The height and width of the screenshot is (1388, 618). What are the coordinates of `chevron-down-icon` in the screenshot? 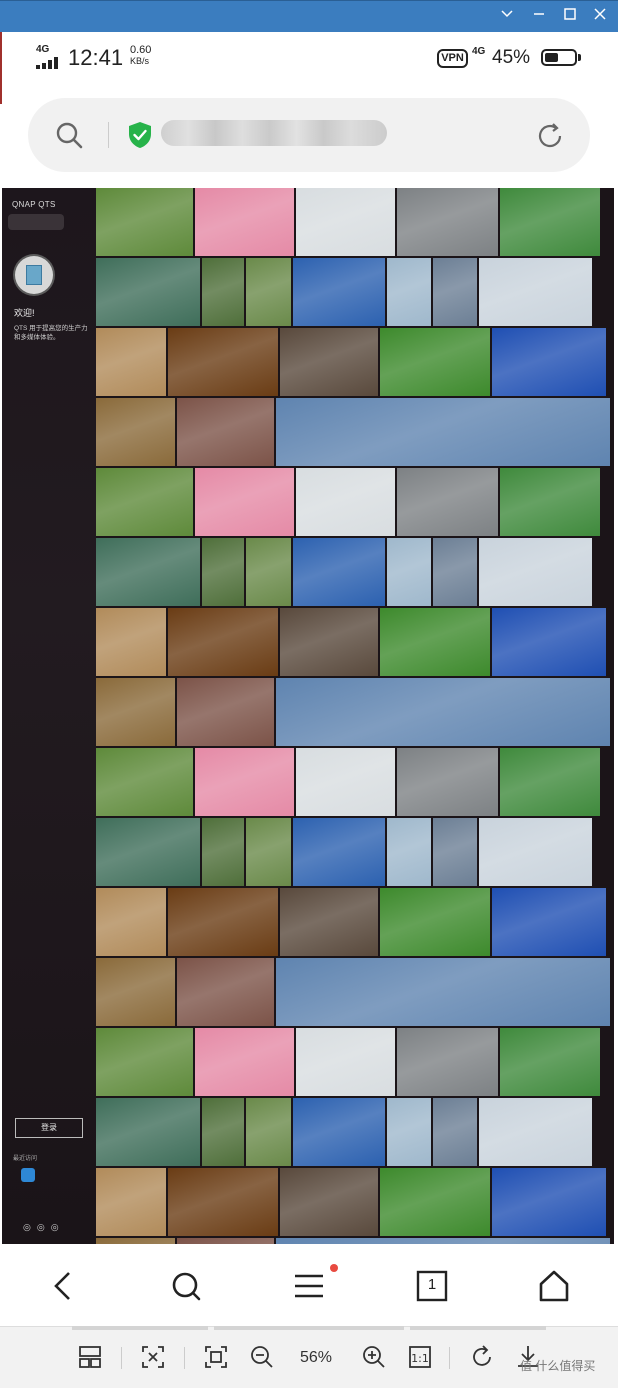 It's located at (507, 17).